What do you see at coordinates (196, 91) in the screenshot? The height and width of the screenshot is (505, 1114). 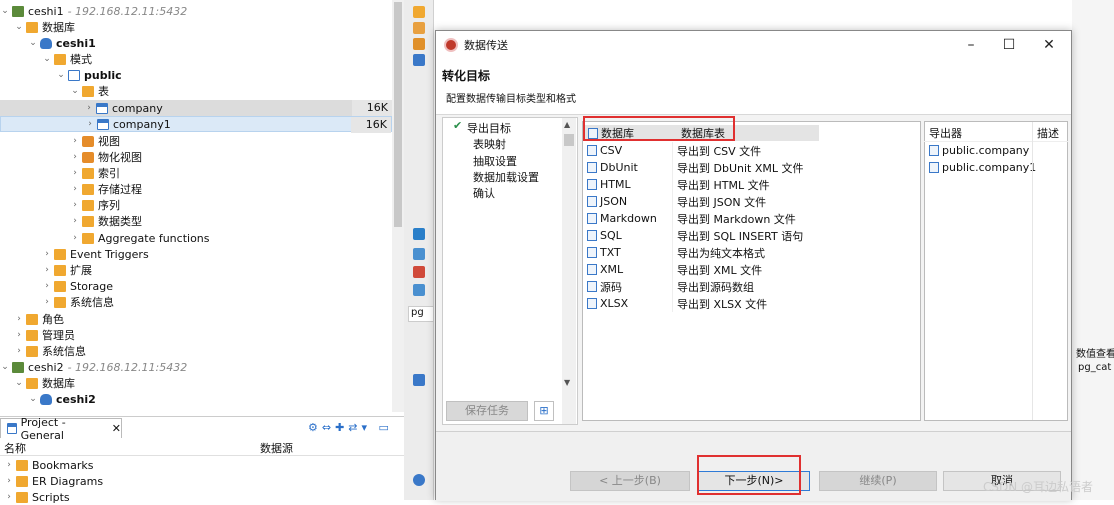 I see `tree-tables: ⌄ 表` at bounding box center [196, 91].